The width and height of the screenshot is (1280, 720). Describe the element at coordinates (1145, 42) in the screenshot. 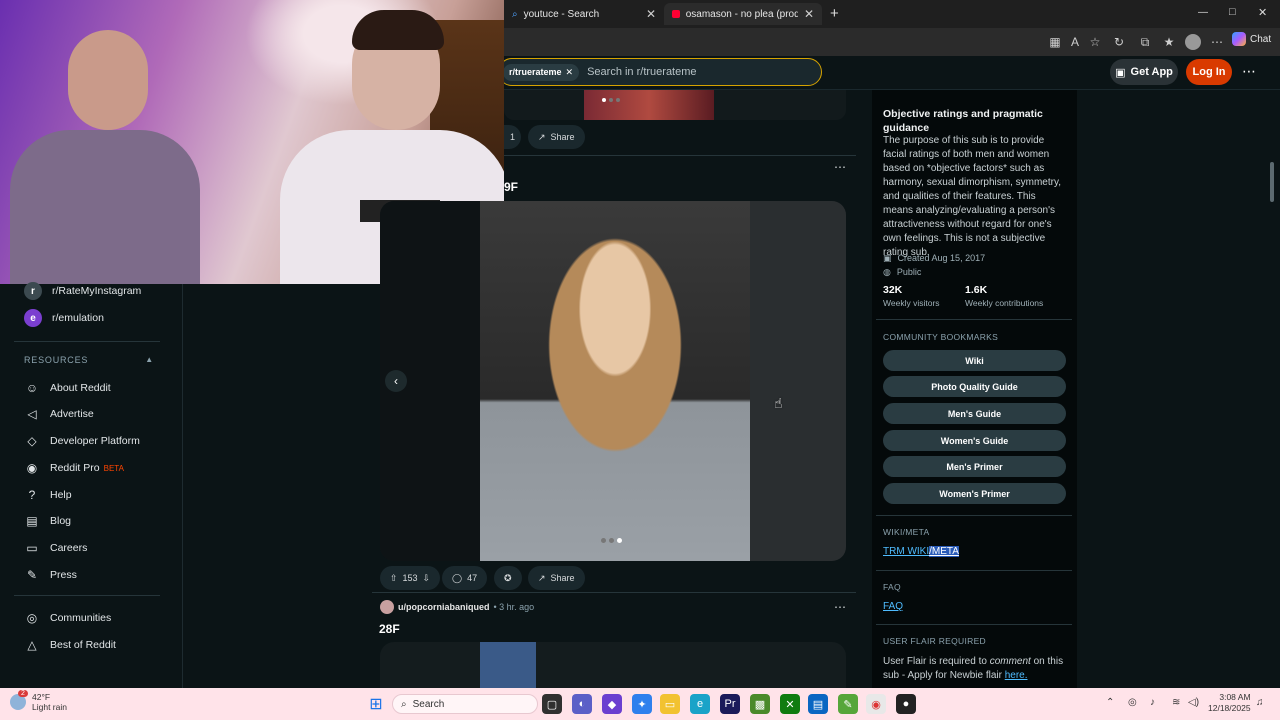

I see `extensions-icon: ⧉` at that location.